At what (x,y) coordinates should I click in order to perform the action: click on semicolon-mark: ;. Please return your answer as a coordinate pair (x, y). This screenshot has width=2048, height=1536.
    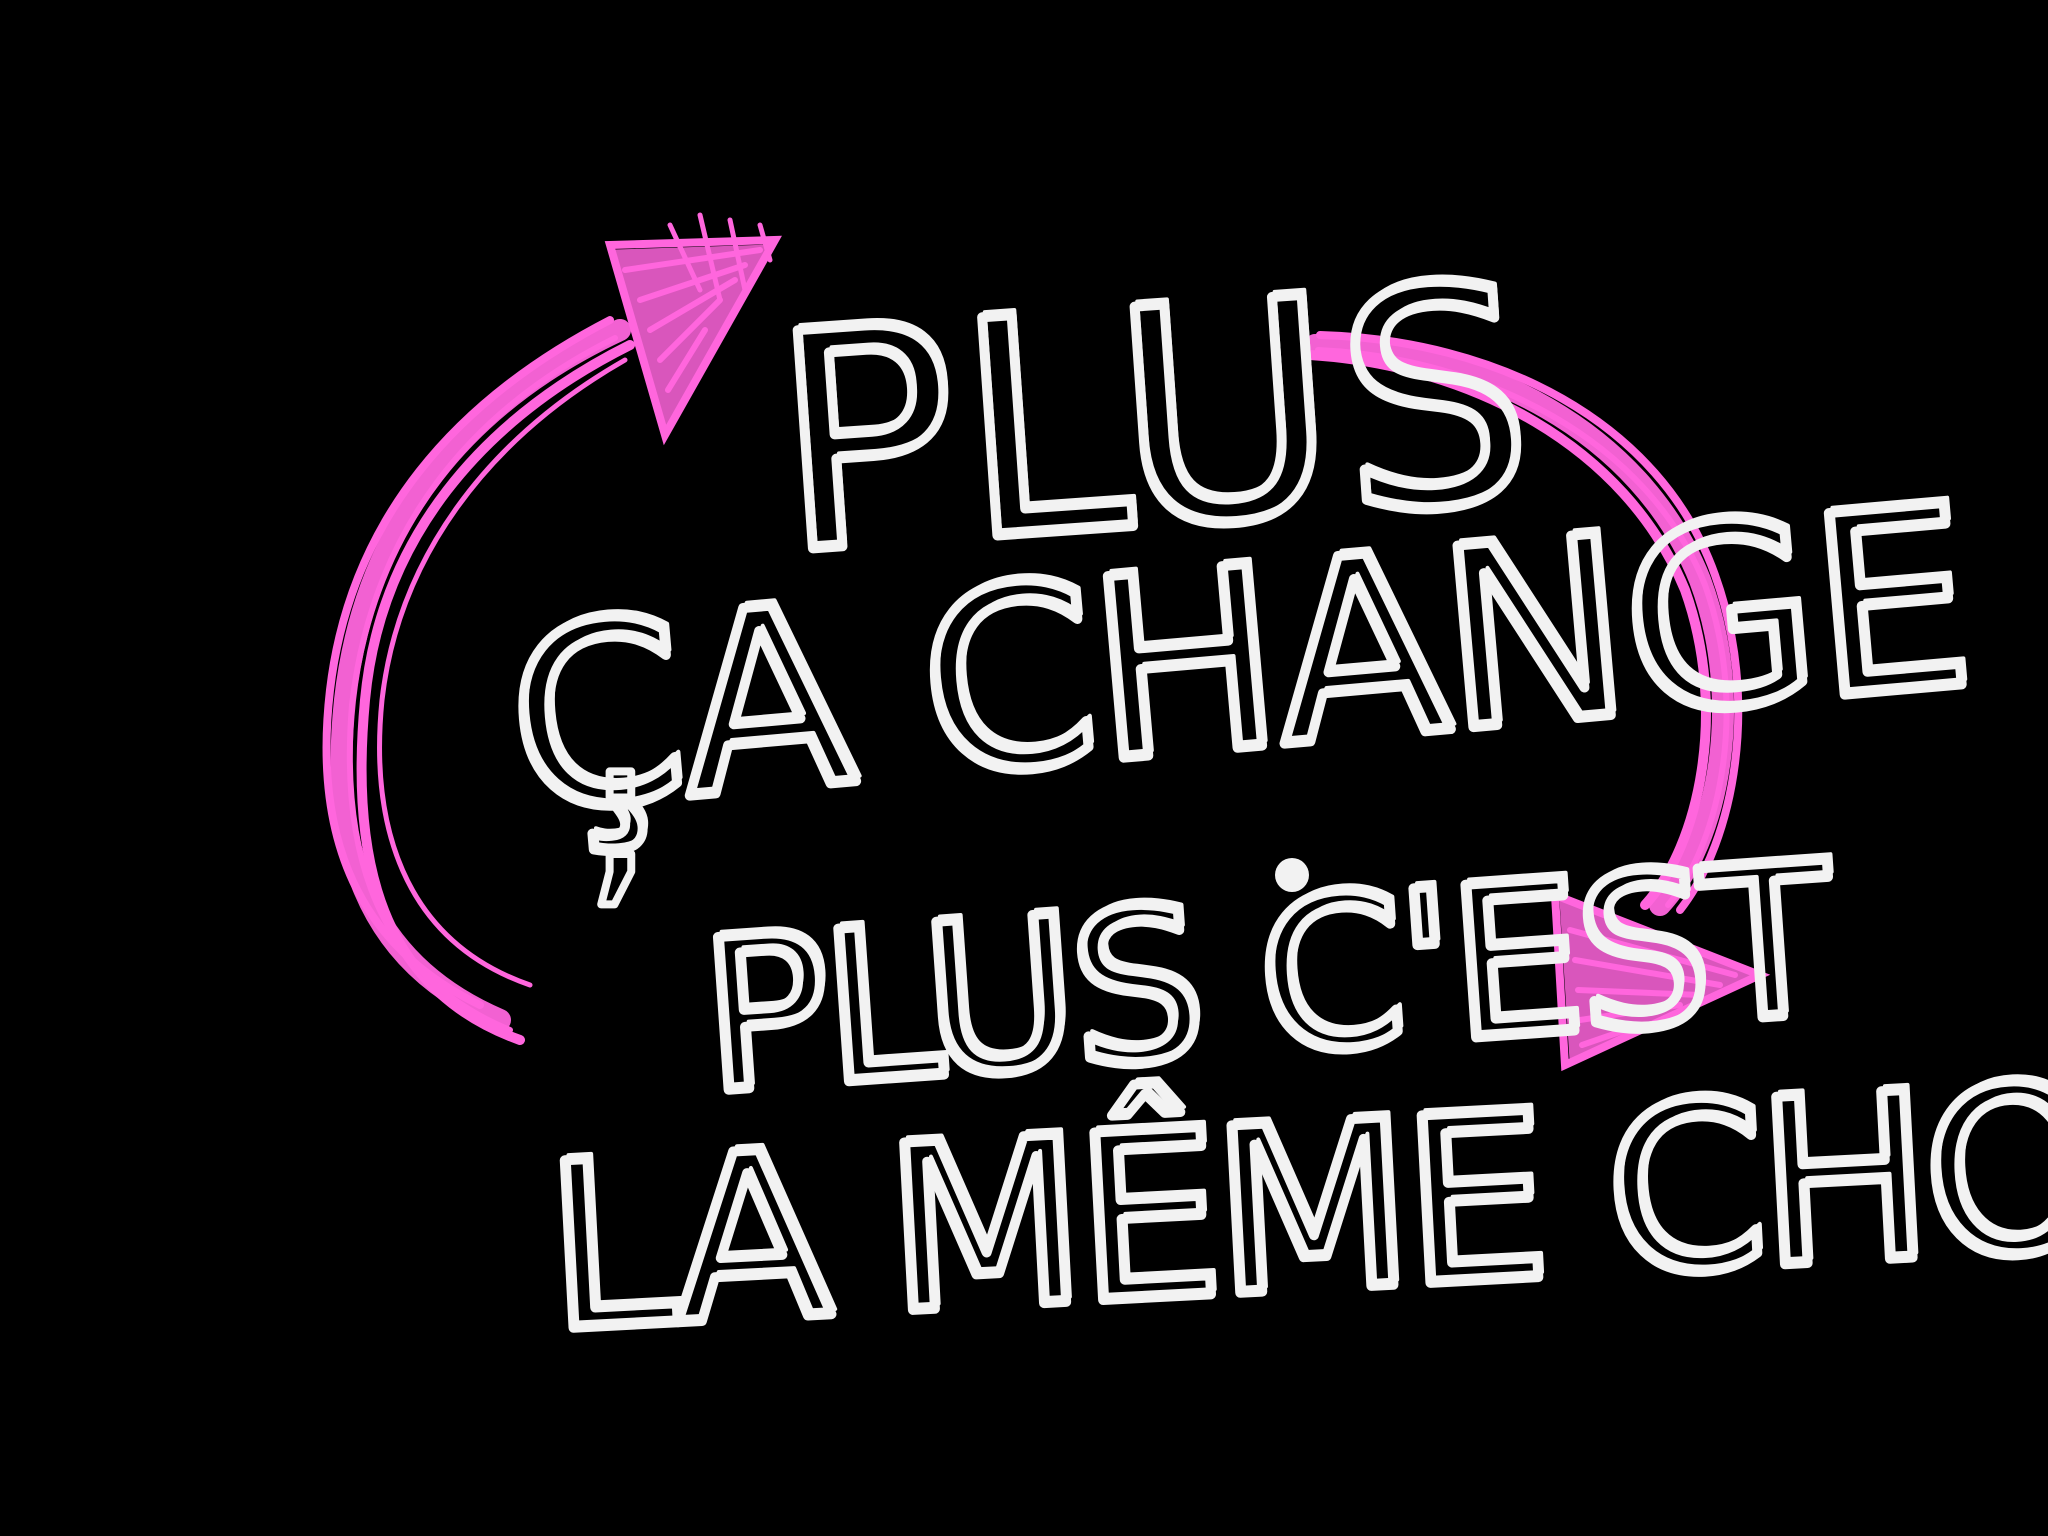
    Looking at the image, I should click on (617, 807).